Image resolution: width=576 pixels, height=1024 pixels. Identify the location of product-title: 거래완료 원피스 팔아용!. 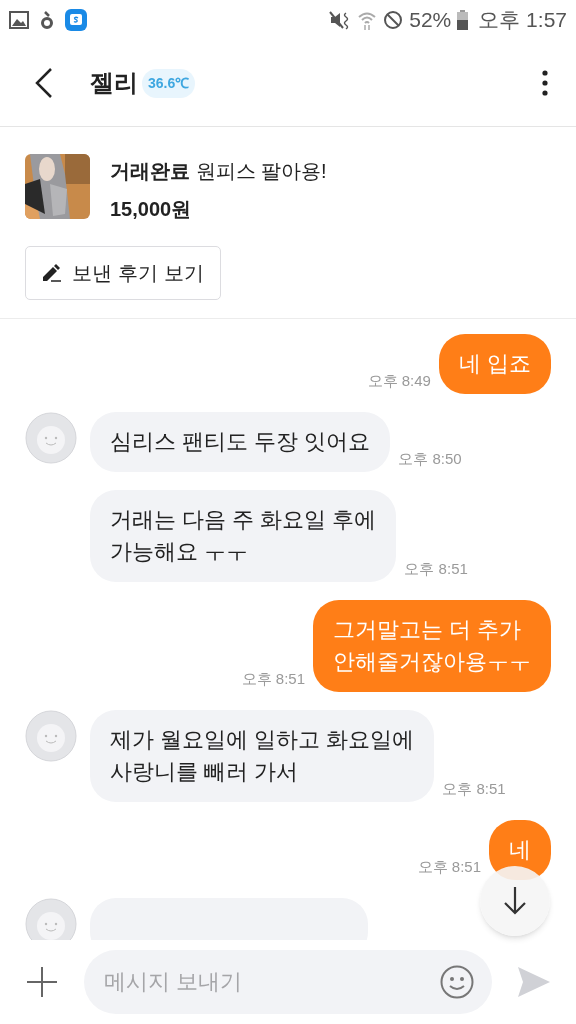
(218, 171).